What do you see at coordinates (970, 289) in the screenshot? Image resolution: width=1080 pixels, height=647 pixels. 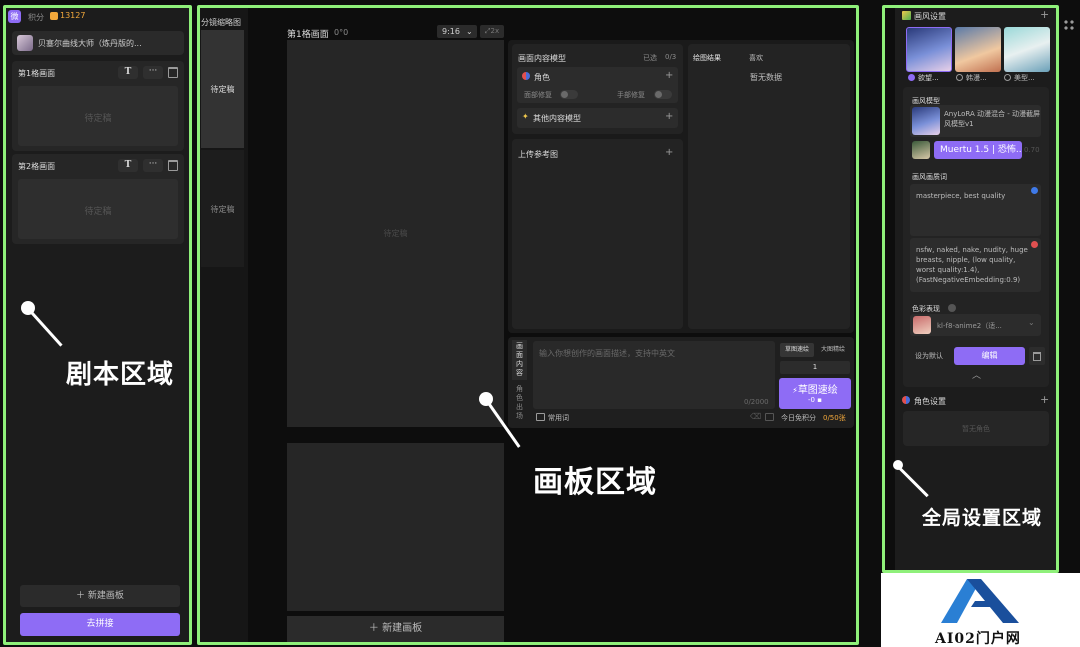 I see `global-area-frame` at bounding box center [970, 289].